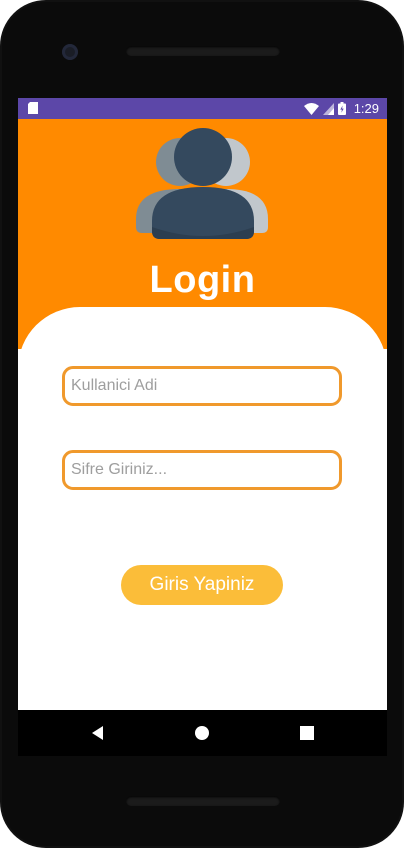  What do you see at coordinates (307, 733) in the screenshot?
I see `recents-icon` at bounding box center [307, 733].